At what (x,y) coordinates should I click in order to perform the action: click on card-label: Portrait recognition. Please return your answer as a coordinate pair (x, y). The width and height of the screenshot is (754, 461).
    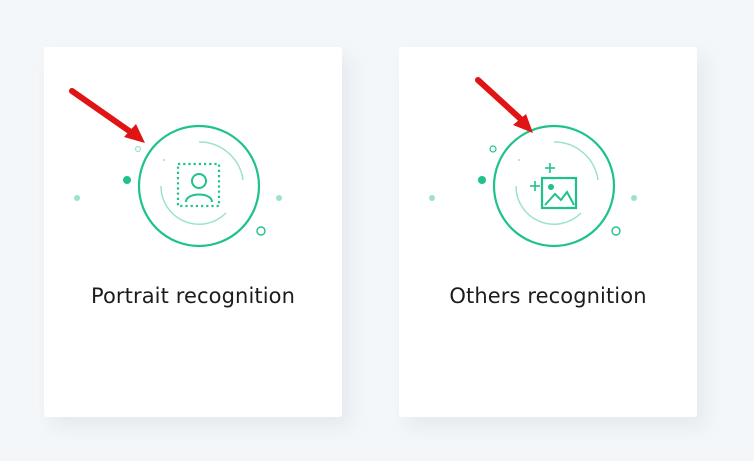
    Looking at the image, I should click on (193, 296).